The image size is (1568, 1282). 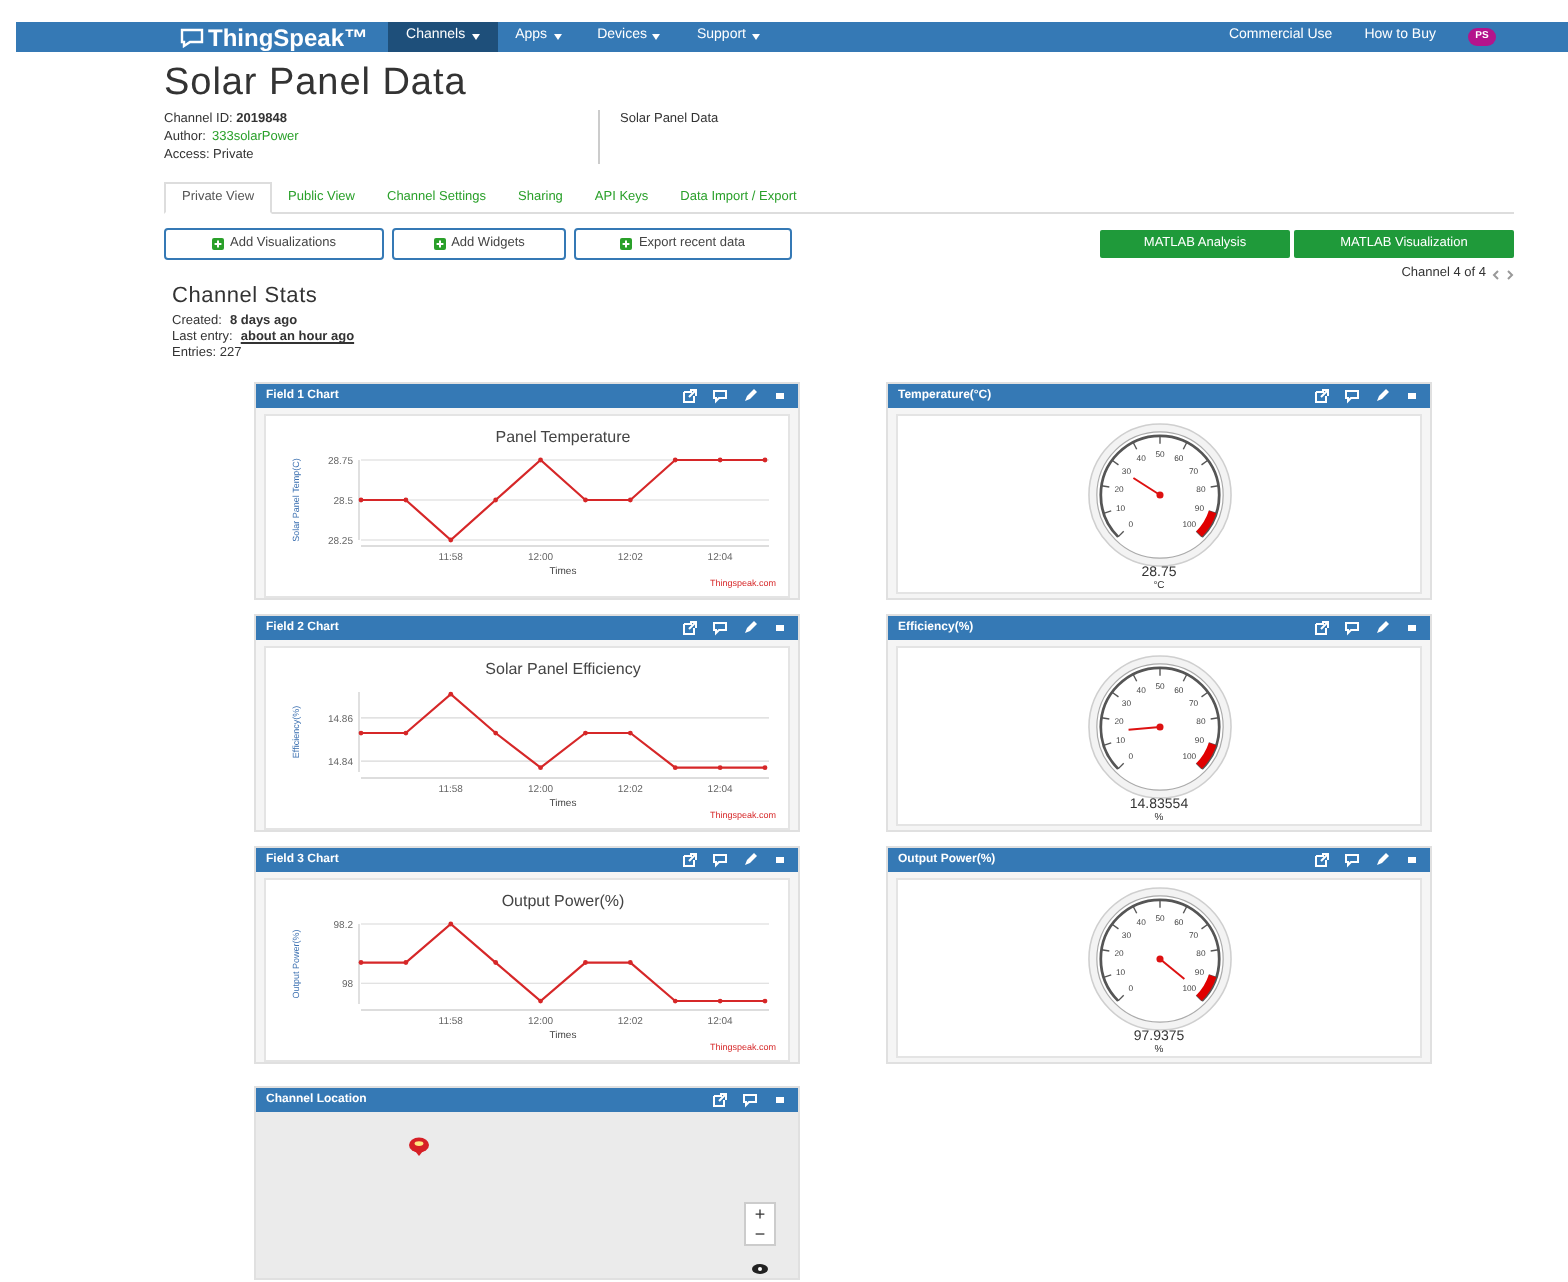 I want to click on chevron-right-icon, so click(x=1510, y=274).